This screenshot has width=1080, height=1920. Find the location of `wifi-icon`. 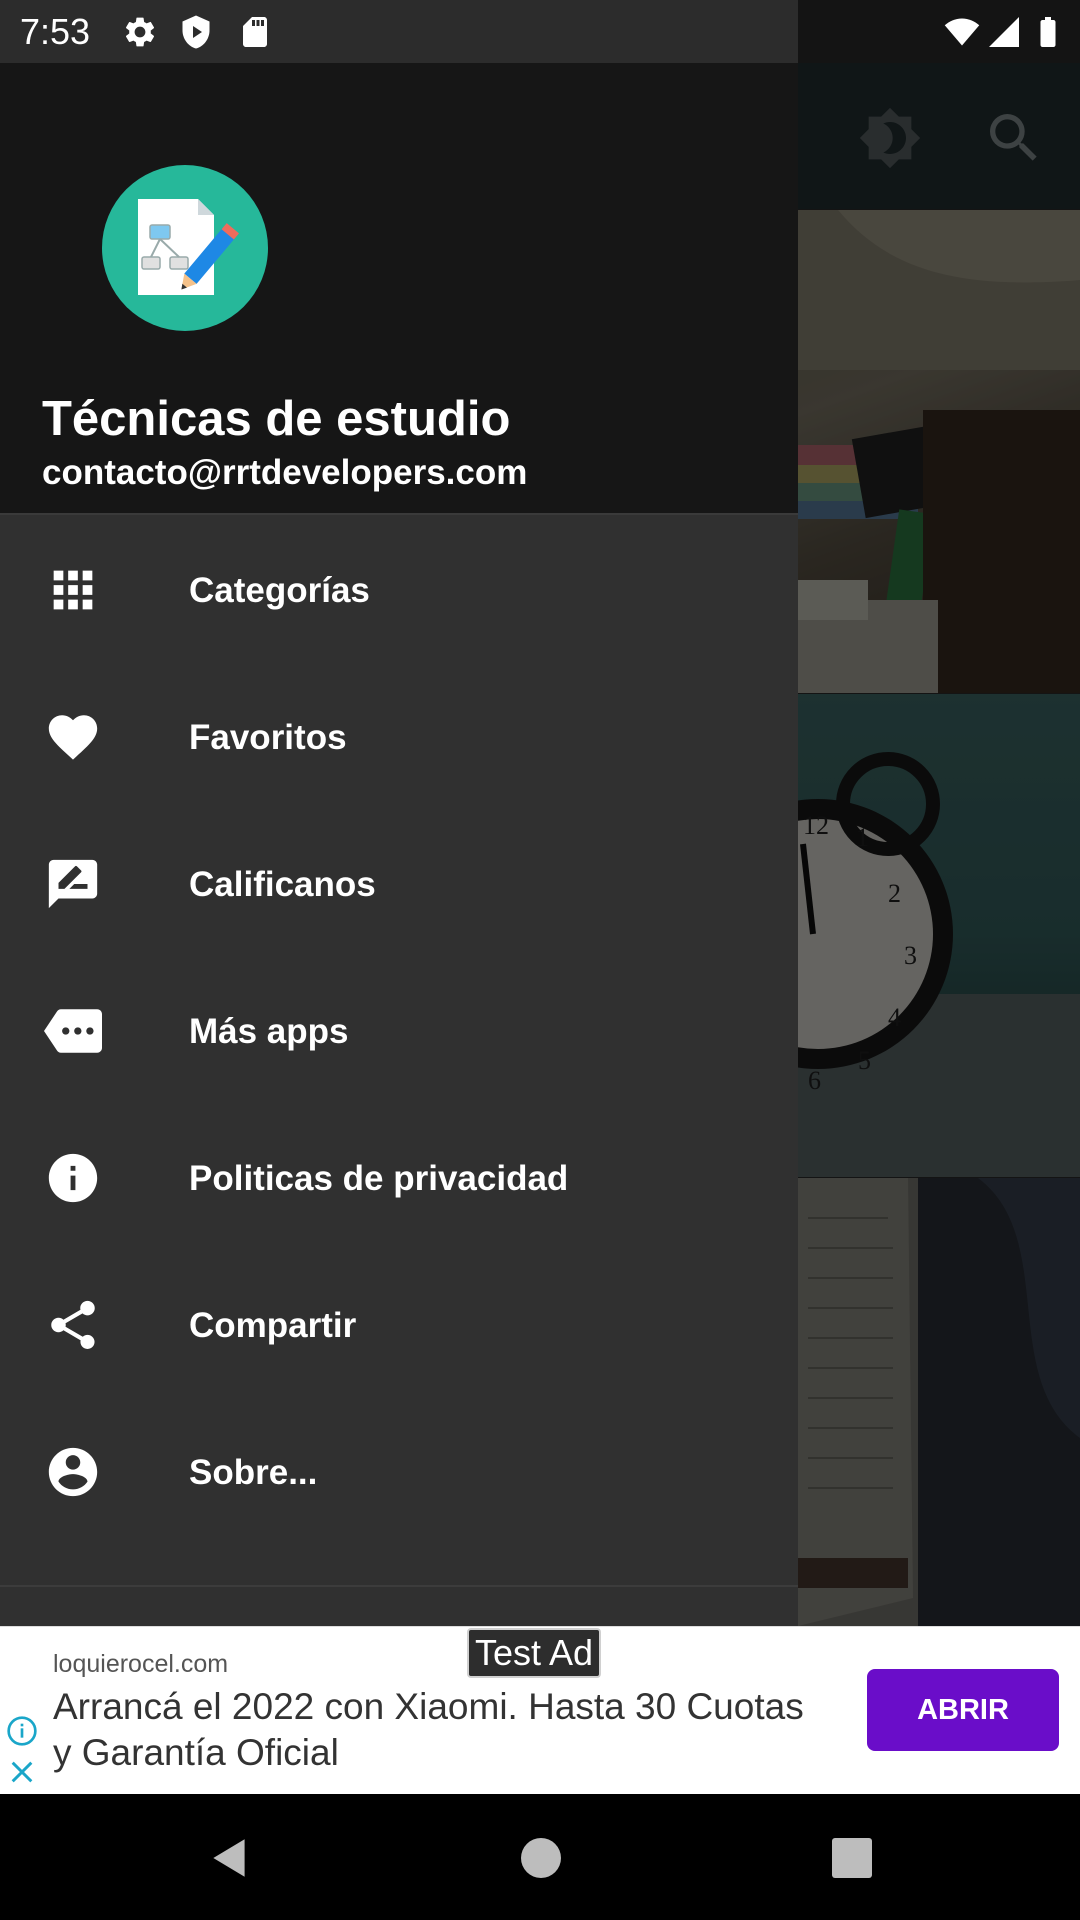

wifi-icon is located at coordinates (962, 32).